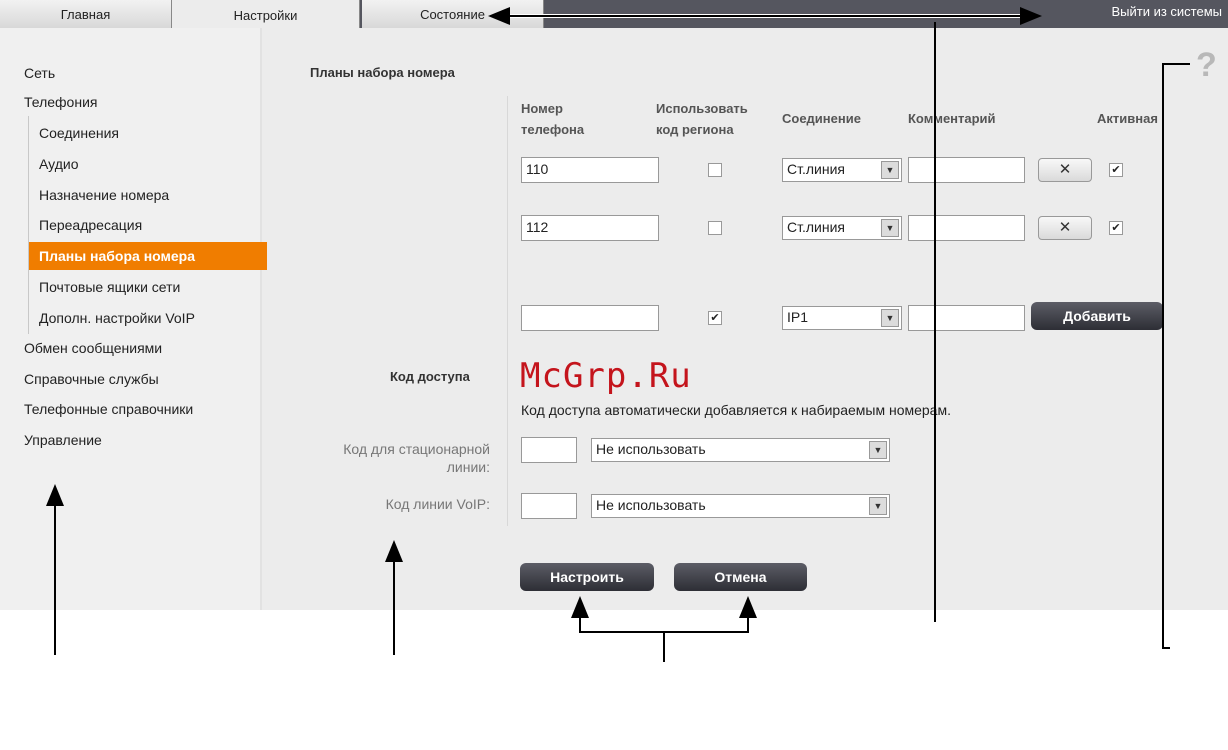 This screenshot has height=750, width=1228. Describe the element at coordinates (1176, 356) in the screenshot. I see `callout-line-help` at that location.